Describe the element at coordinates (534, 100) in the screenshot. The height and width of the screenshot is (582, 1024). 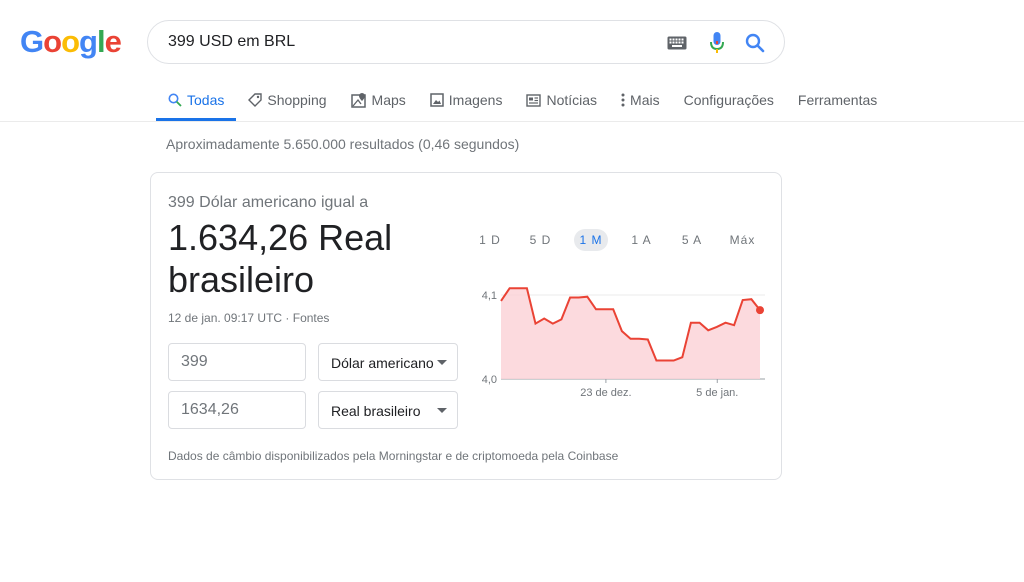
I see `news-icon` at that location.